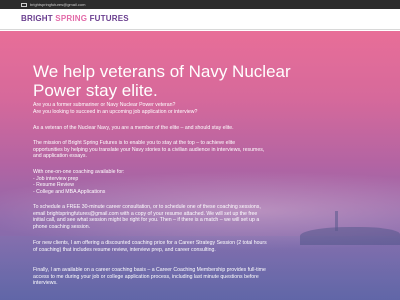  What do you see at coordinates (71, 18) in the screenshot?
I see `brand-word-spring: SPRING` at bounding box center [71, 18].